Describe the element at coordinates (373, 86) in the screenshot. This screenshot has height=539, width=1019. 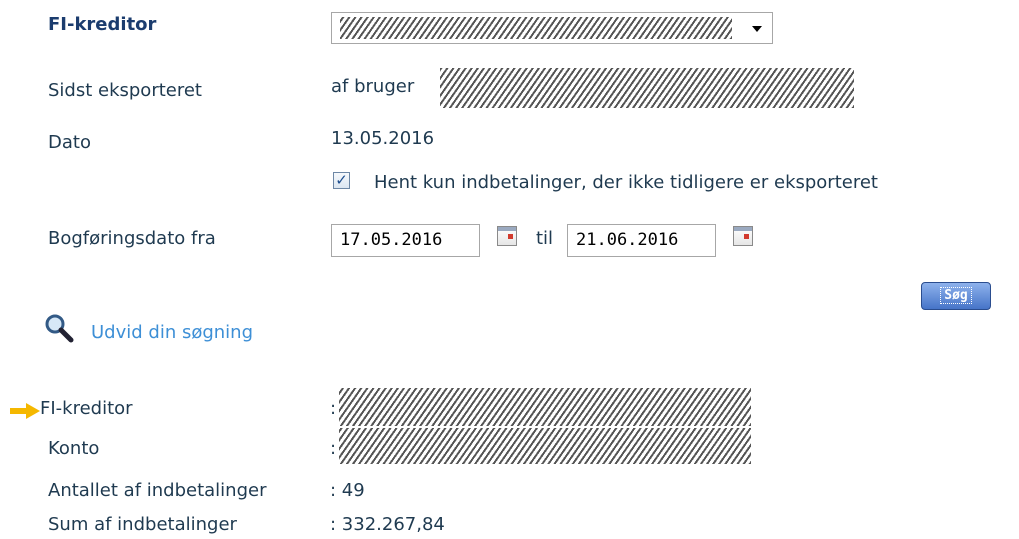
I see `af-bruger-text: af bruger` at that location.